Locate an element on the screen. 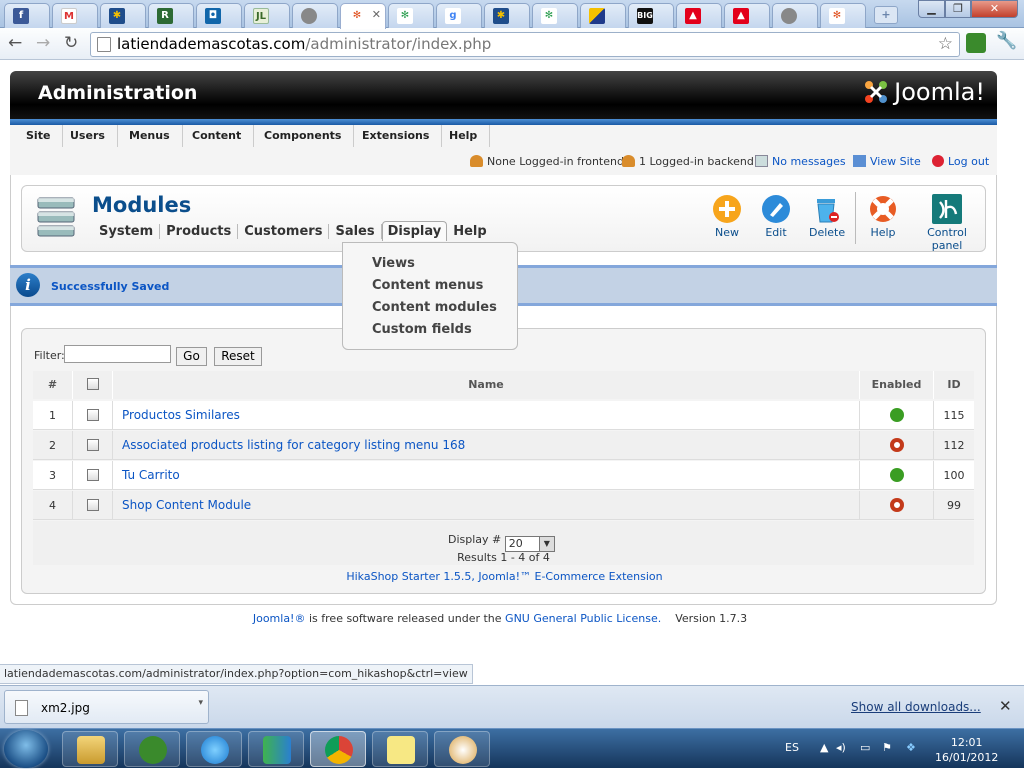 The image size is (1024, 769). go-button: Go is located at coordinates (191, 356).